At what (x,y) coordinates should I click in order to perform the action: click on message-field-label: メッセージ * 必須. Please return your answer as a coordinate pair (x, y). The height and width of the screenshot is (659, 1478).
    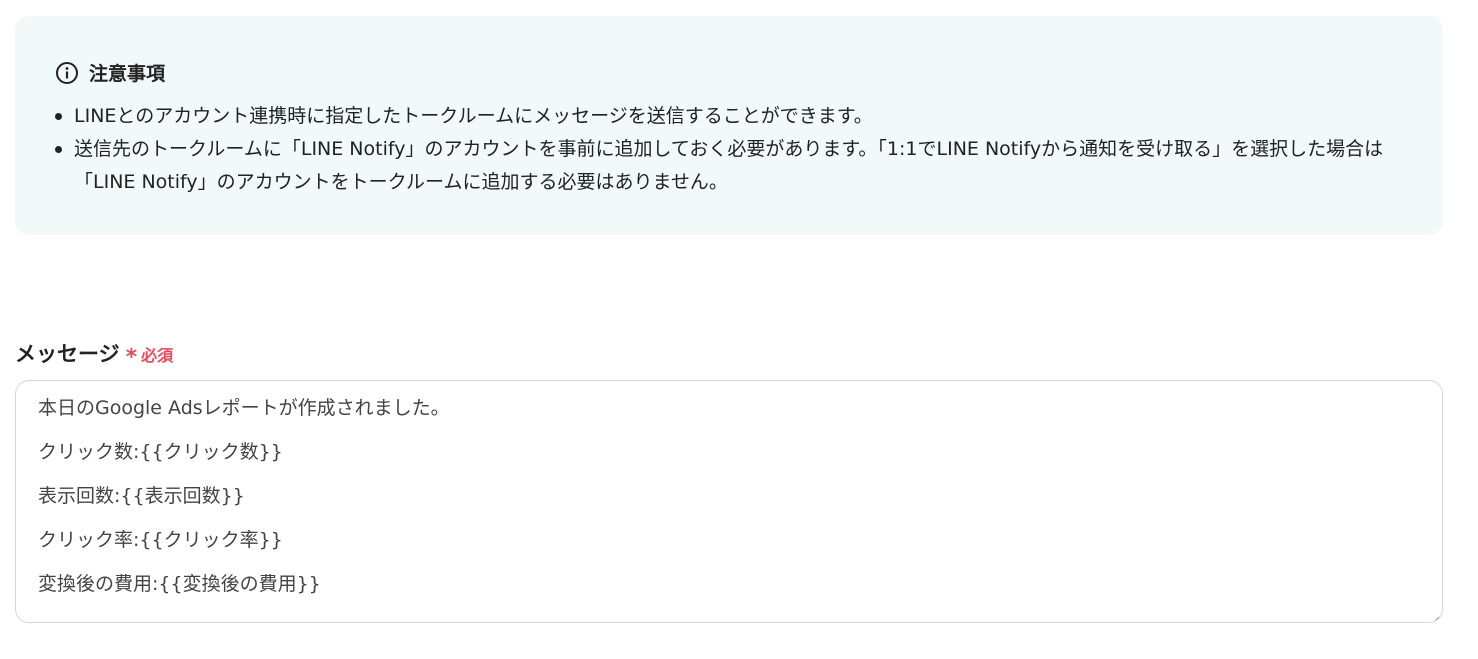
    Looking at the image, I should click on (94, 354).